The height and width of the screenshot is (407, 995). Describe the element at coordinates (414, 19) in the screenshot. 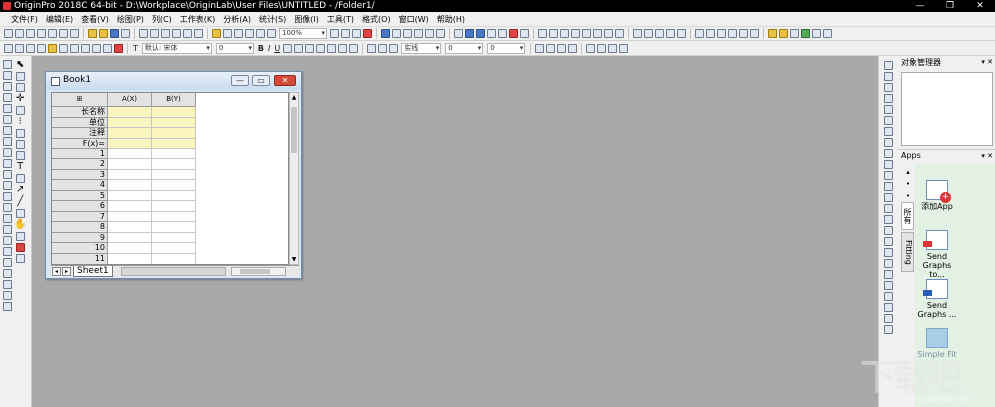

I see `menu-window: 窗口(W)` at that location.